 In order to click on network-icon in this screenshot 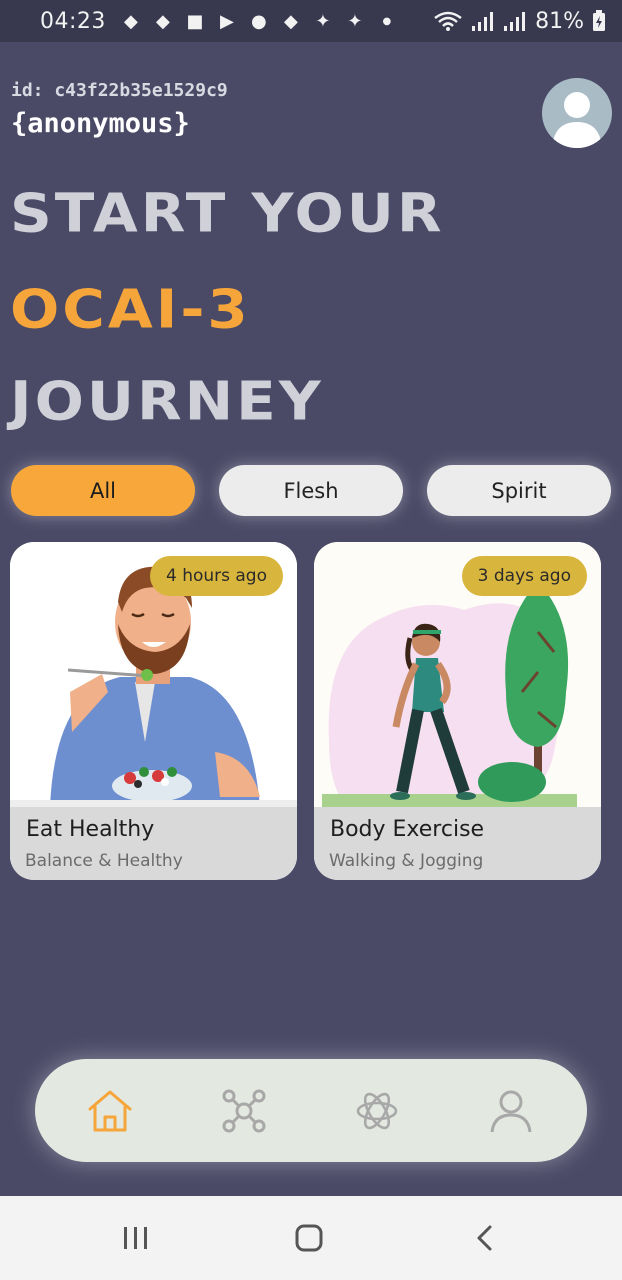, I will do `click(244, 1111)`.